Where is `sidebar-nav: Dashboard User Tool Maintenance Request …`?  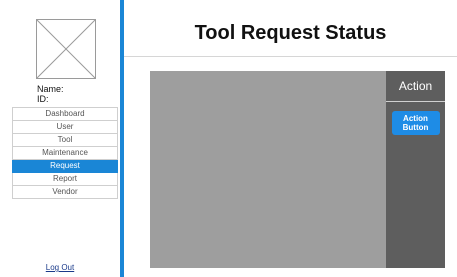 sidebar-nav: Dashboard User Tool Maintenance Request … is located at coordinates (65, 153).